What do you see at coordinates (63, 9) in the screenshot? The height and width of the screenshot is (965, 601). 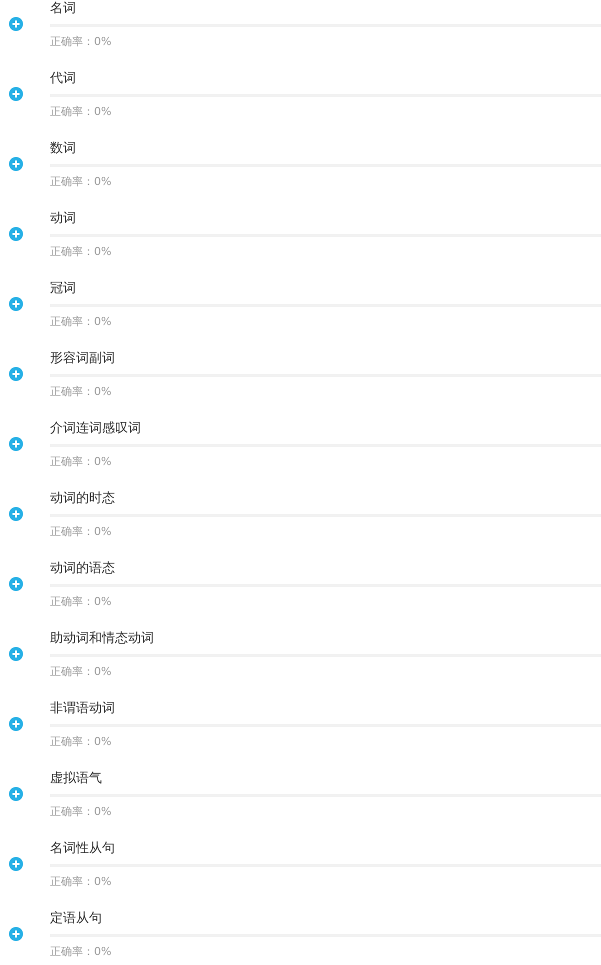 I see `topic-title: 名词` at bounding box center [63, 9].